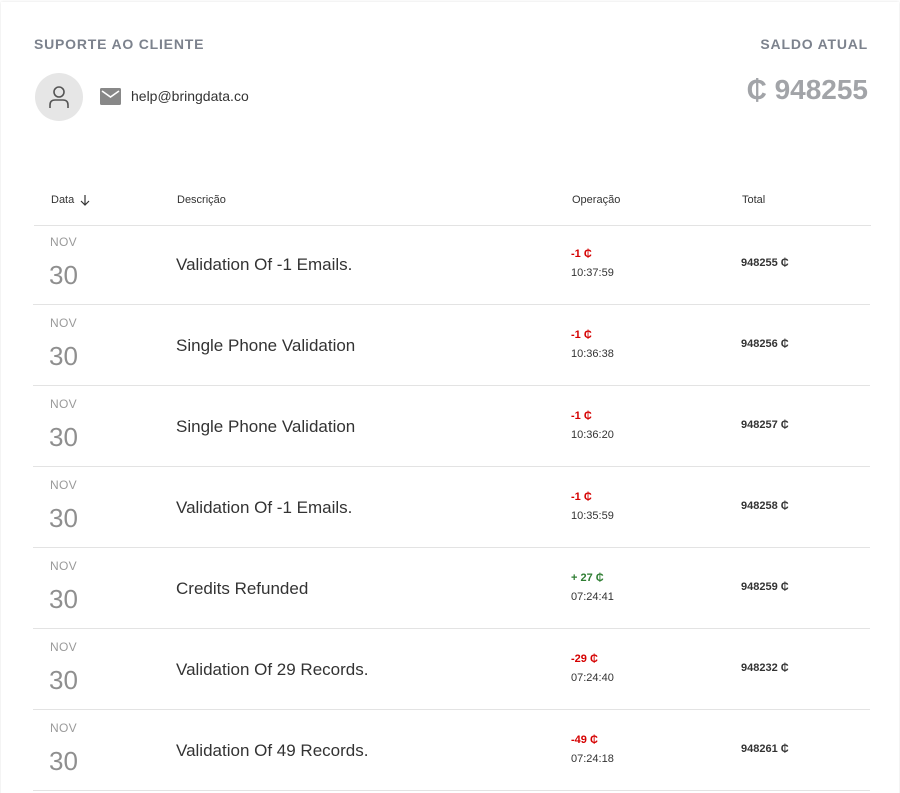  I want to click on support-email: help@bringdata.co, so click(190, 96).